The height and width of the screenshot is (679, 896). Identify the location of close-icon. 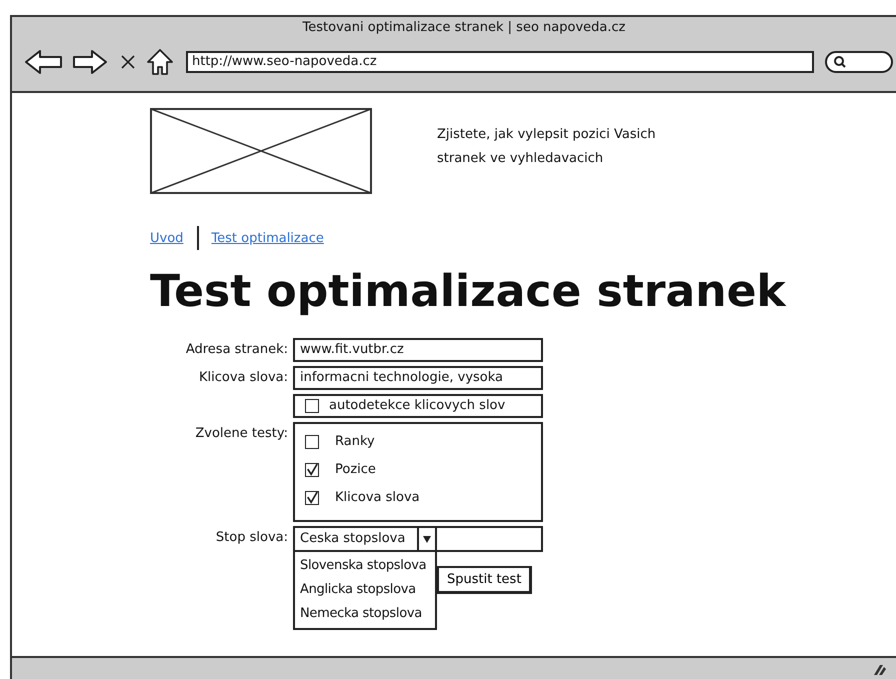
(128, 62).